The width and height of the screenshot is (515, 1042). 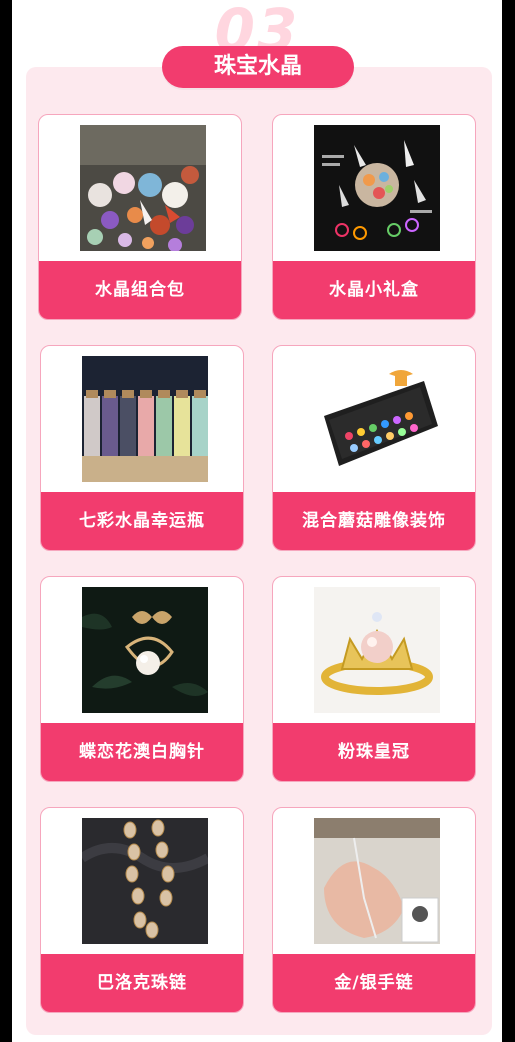 What do you see at coordinates (142, 752) in the screenshot?
I see `product-label: 蝶恋花澳白胸针` at bounding box center [142, 752].